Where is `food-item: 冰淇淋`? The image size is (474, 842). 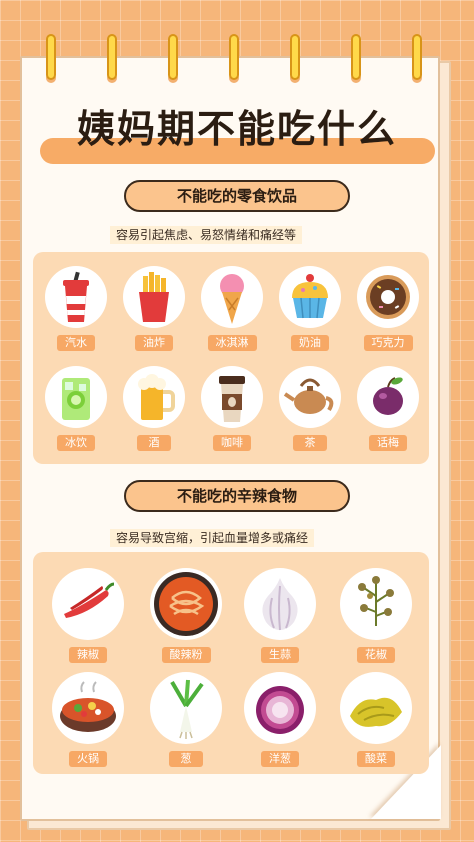
food-item: 冰淇淋 is located at coordinates (232, 308).